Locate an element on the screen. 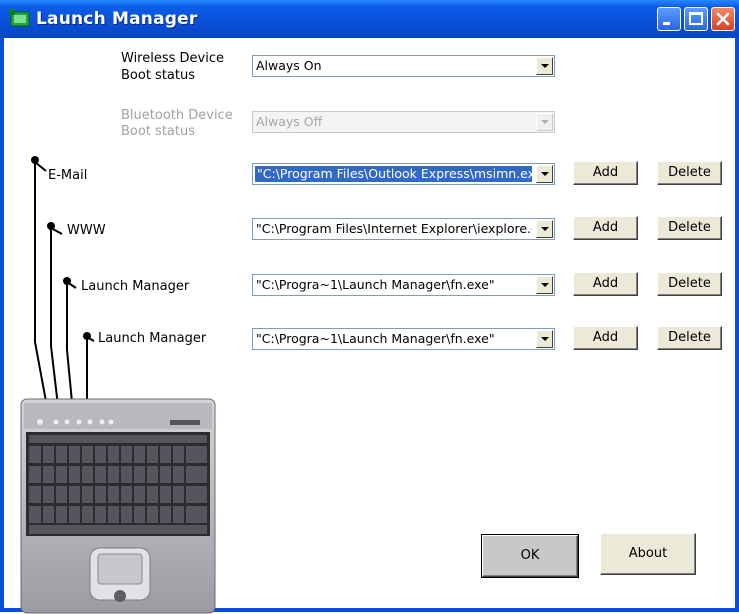 This screenshot has height=614, width=739. bluetooth-label-line2: Boot status is located at coordinates (158, 131).